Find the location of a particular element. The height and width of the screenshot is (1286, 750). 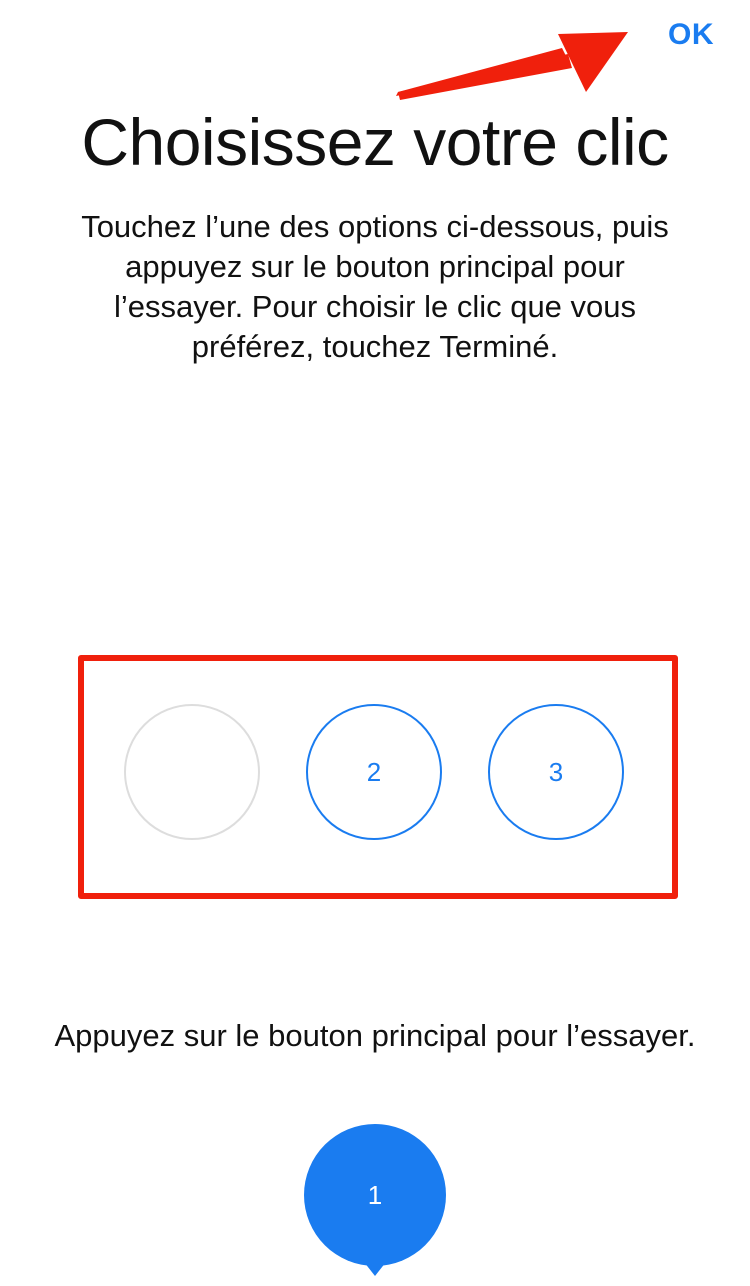

ok-button: OK is located at coordinates (691, 35).